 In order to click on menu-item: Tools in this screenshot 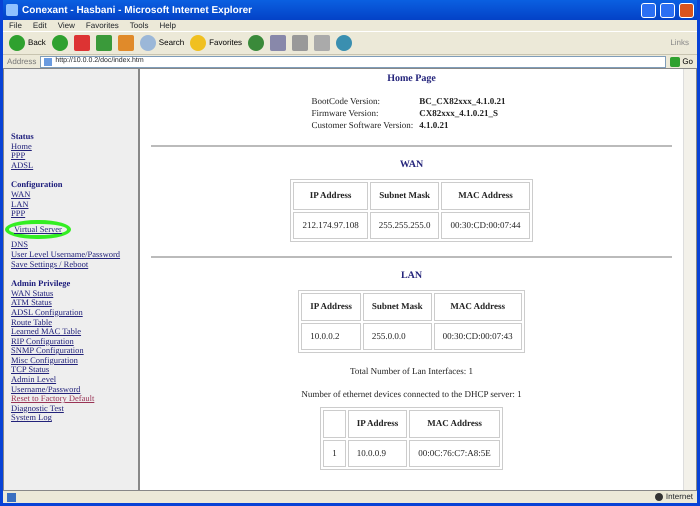, I will do `click(139, 26)`.